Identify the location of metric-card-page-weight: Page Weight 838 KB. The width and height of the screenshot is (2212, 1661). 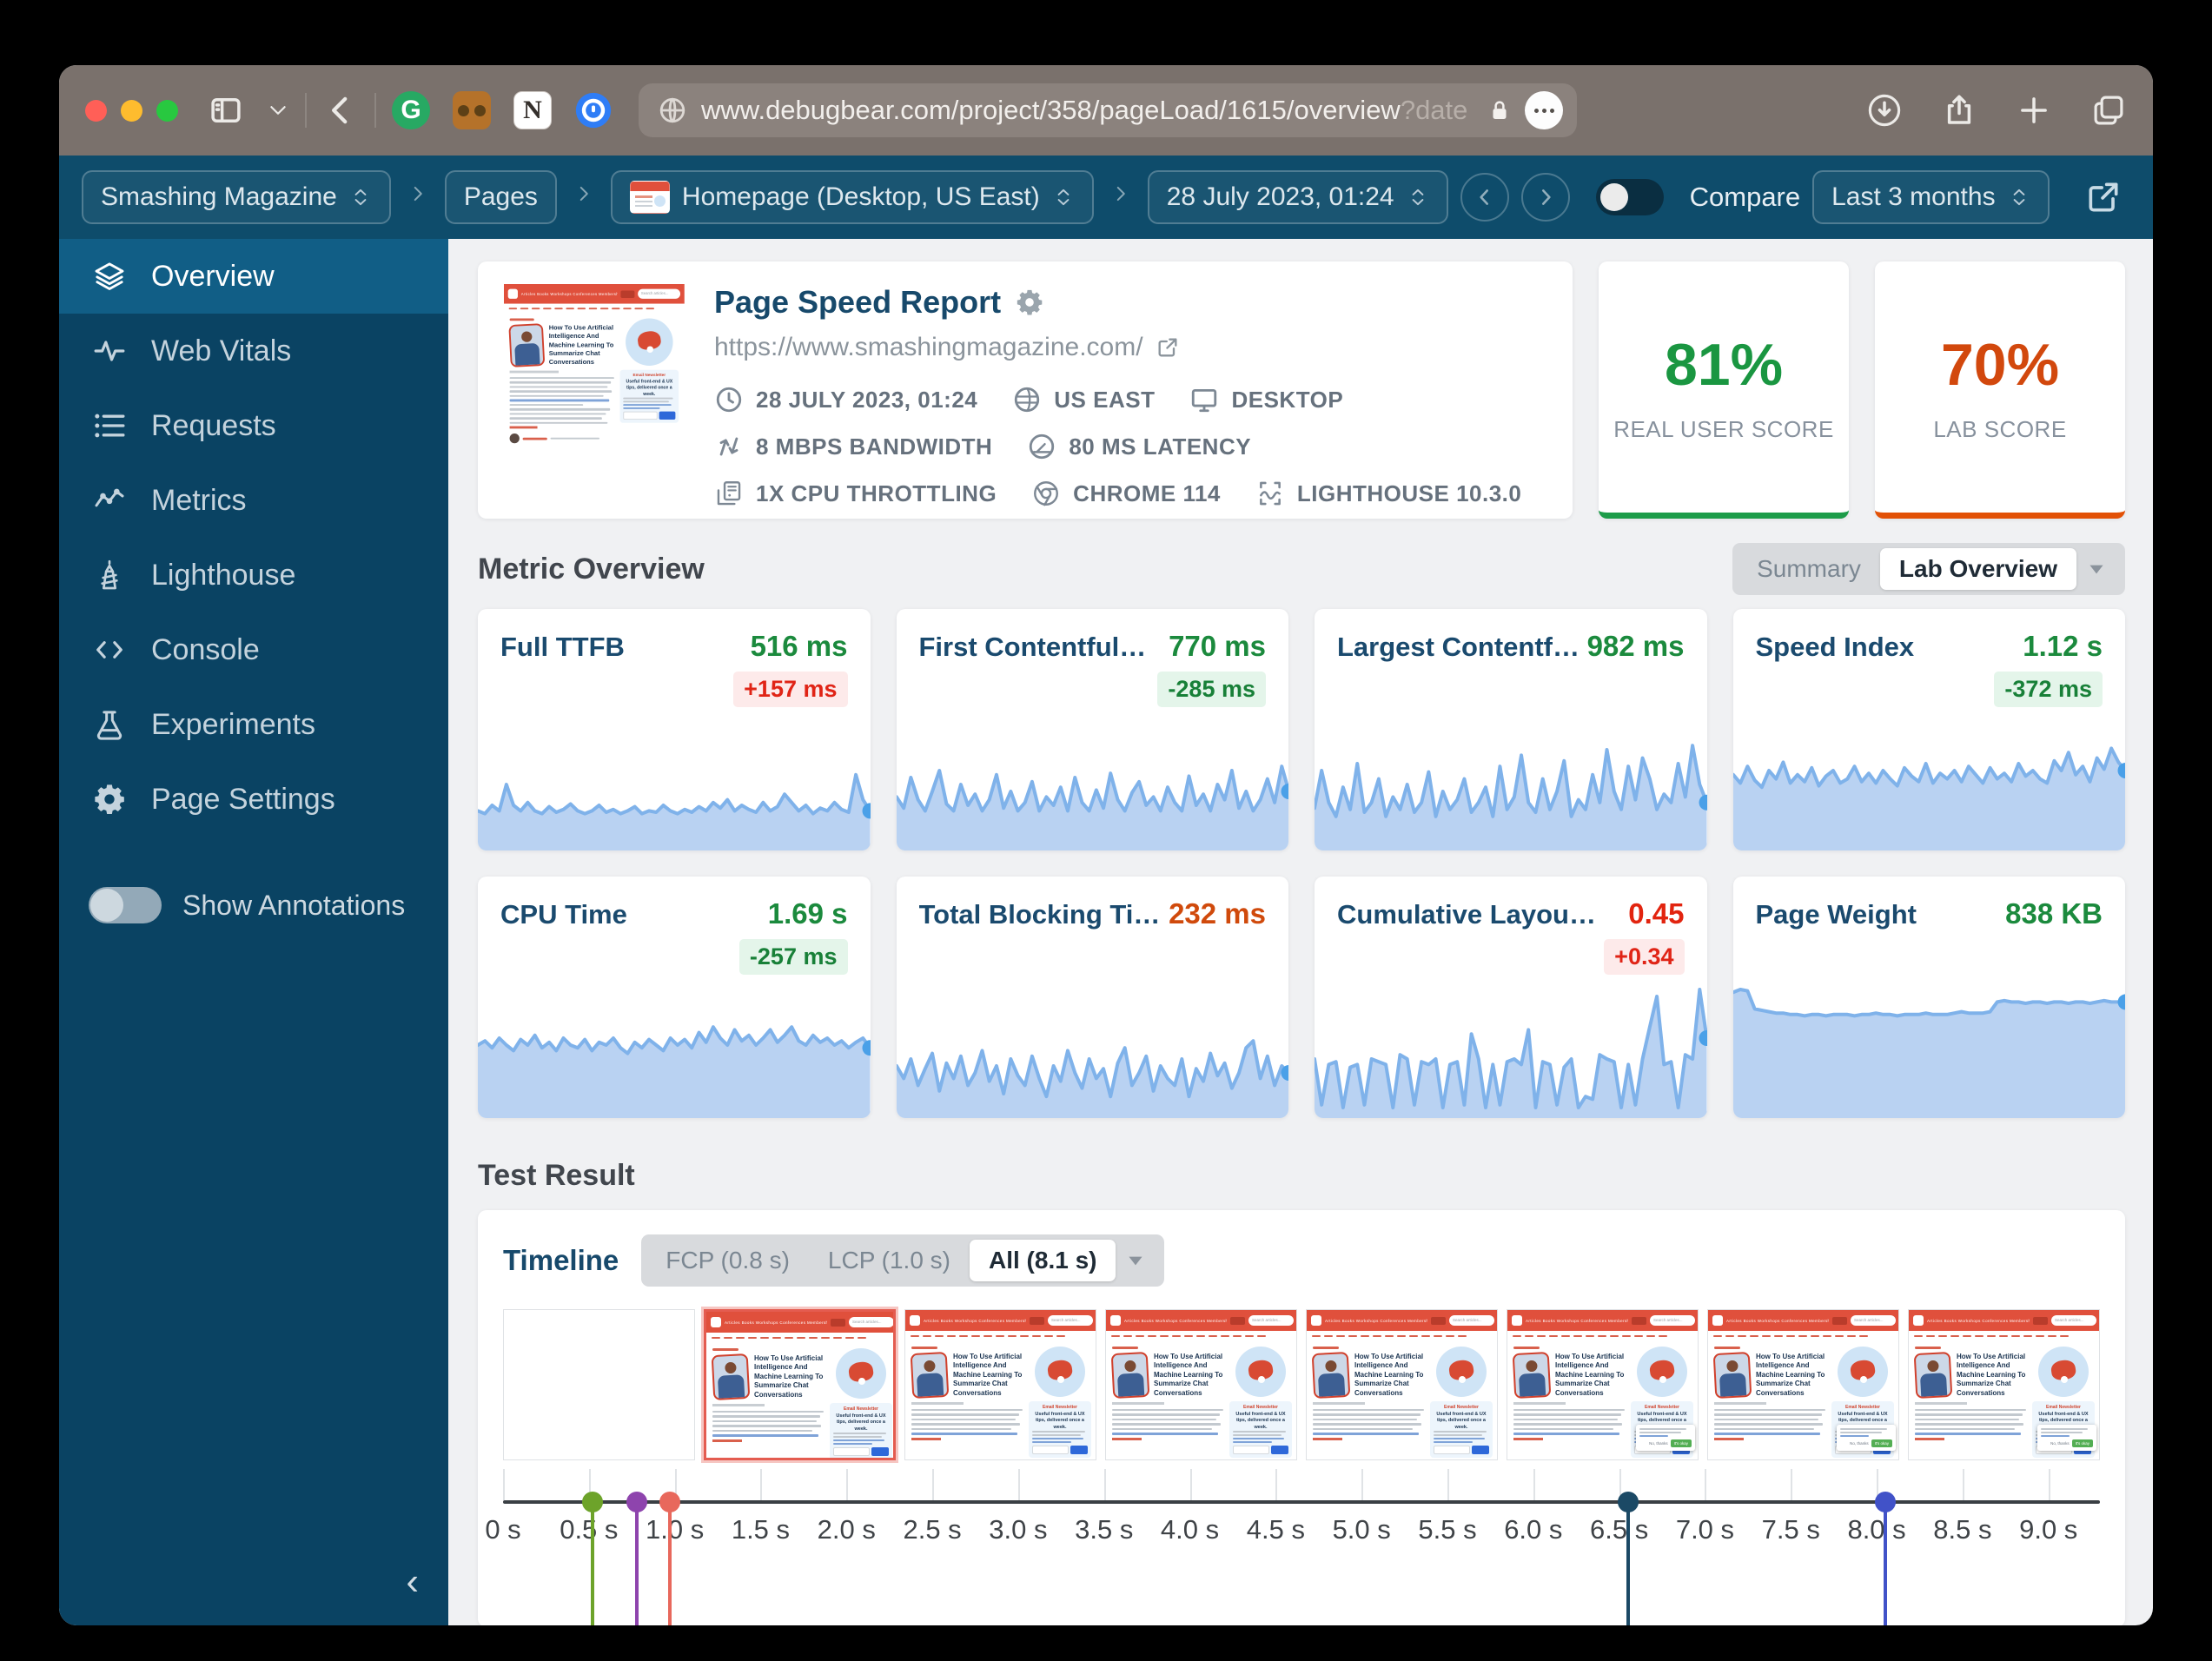
(1929, 997).